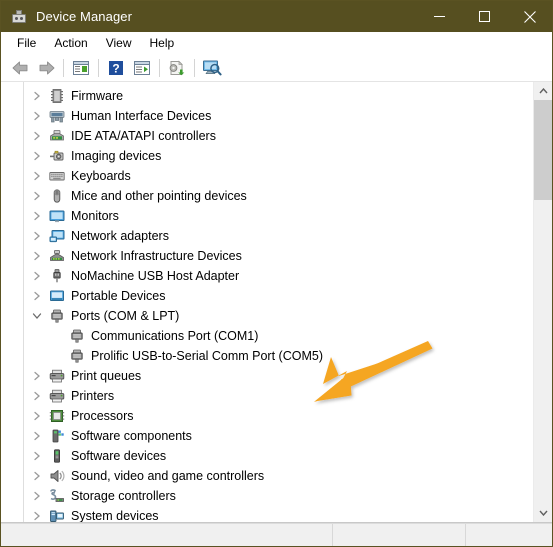  I want to click on tree-item-label: Prolific USB-to-Serial Comm Port (COM5), so click(207, 356).